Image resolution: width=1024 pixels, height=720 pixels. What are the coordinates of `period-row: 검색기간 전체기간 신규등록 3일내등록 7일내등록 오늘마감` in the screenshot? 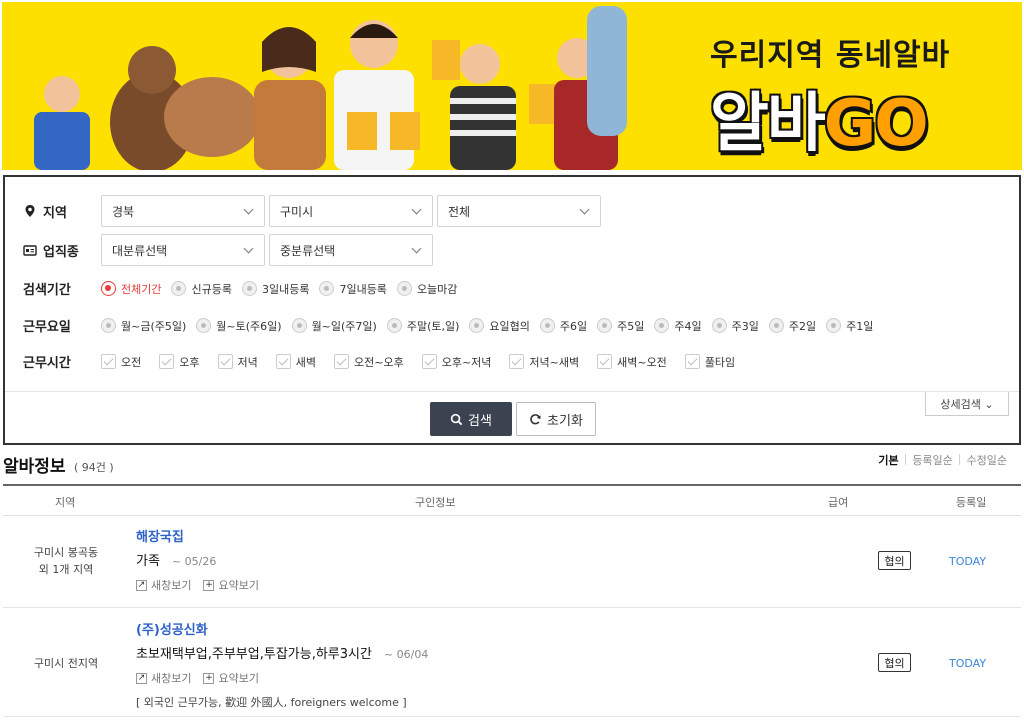 It's located at (245, 288).